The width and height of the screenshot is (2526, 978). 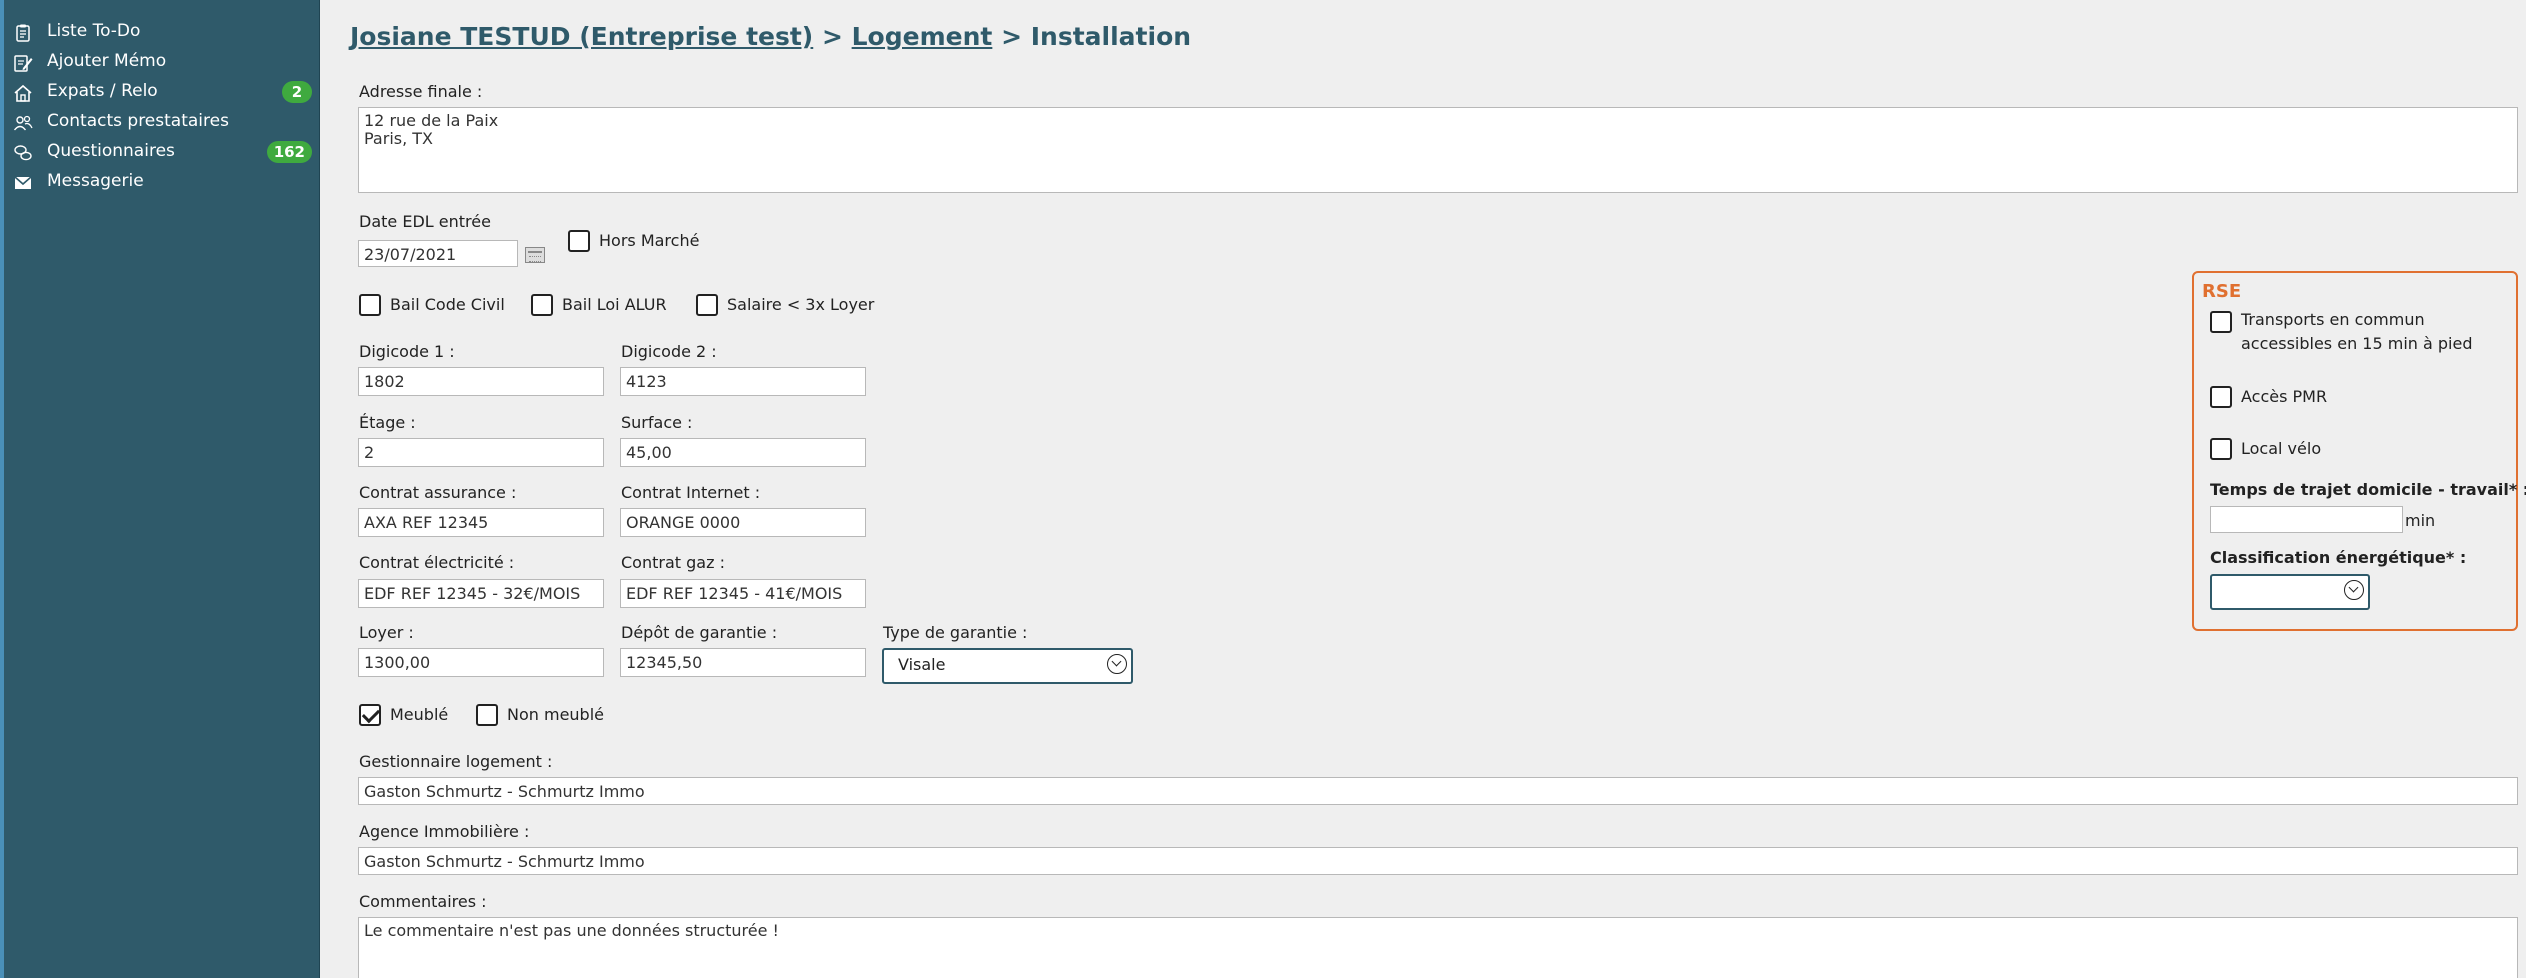 What do you see at coordinates (481, 522) in the screenshot?
I see `assurance-input: AXA REF 12345` at bounding box center [481, 522].